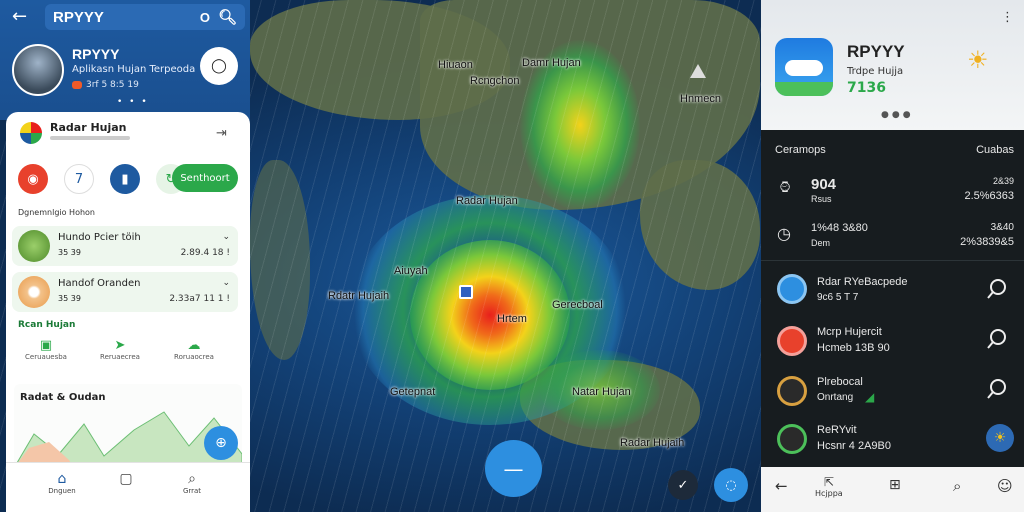  I want to click on nav-home: ⌂ Dnguen, so click(62, 483).